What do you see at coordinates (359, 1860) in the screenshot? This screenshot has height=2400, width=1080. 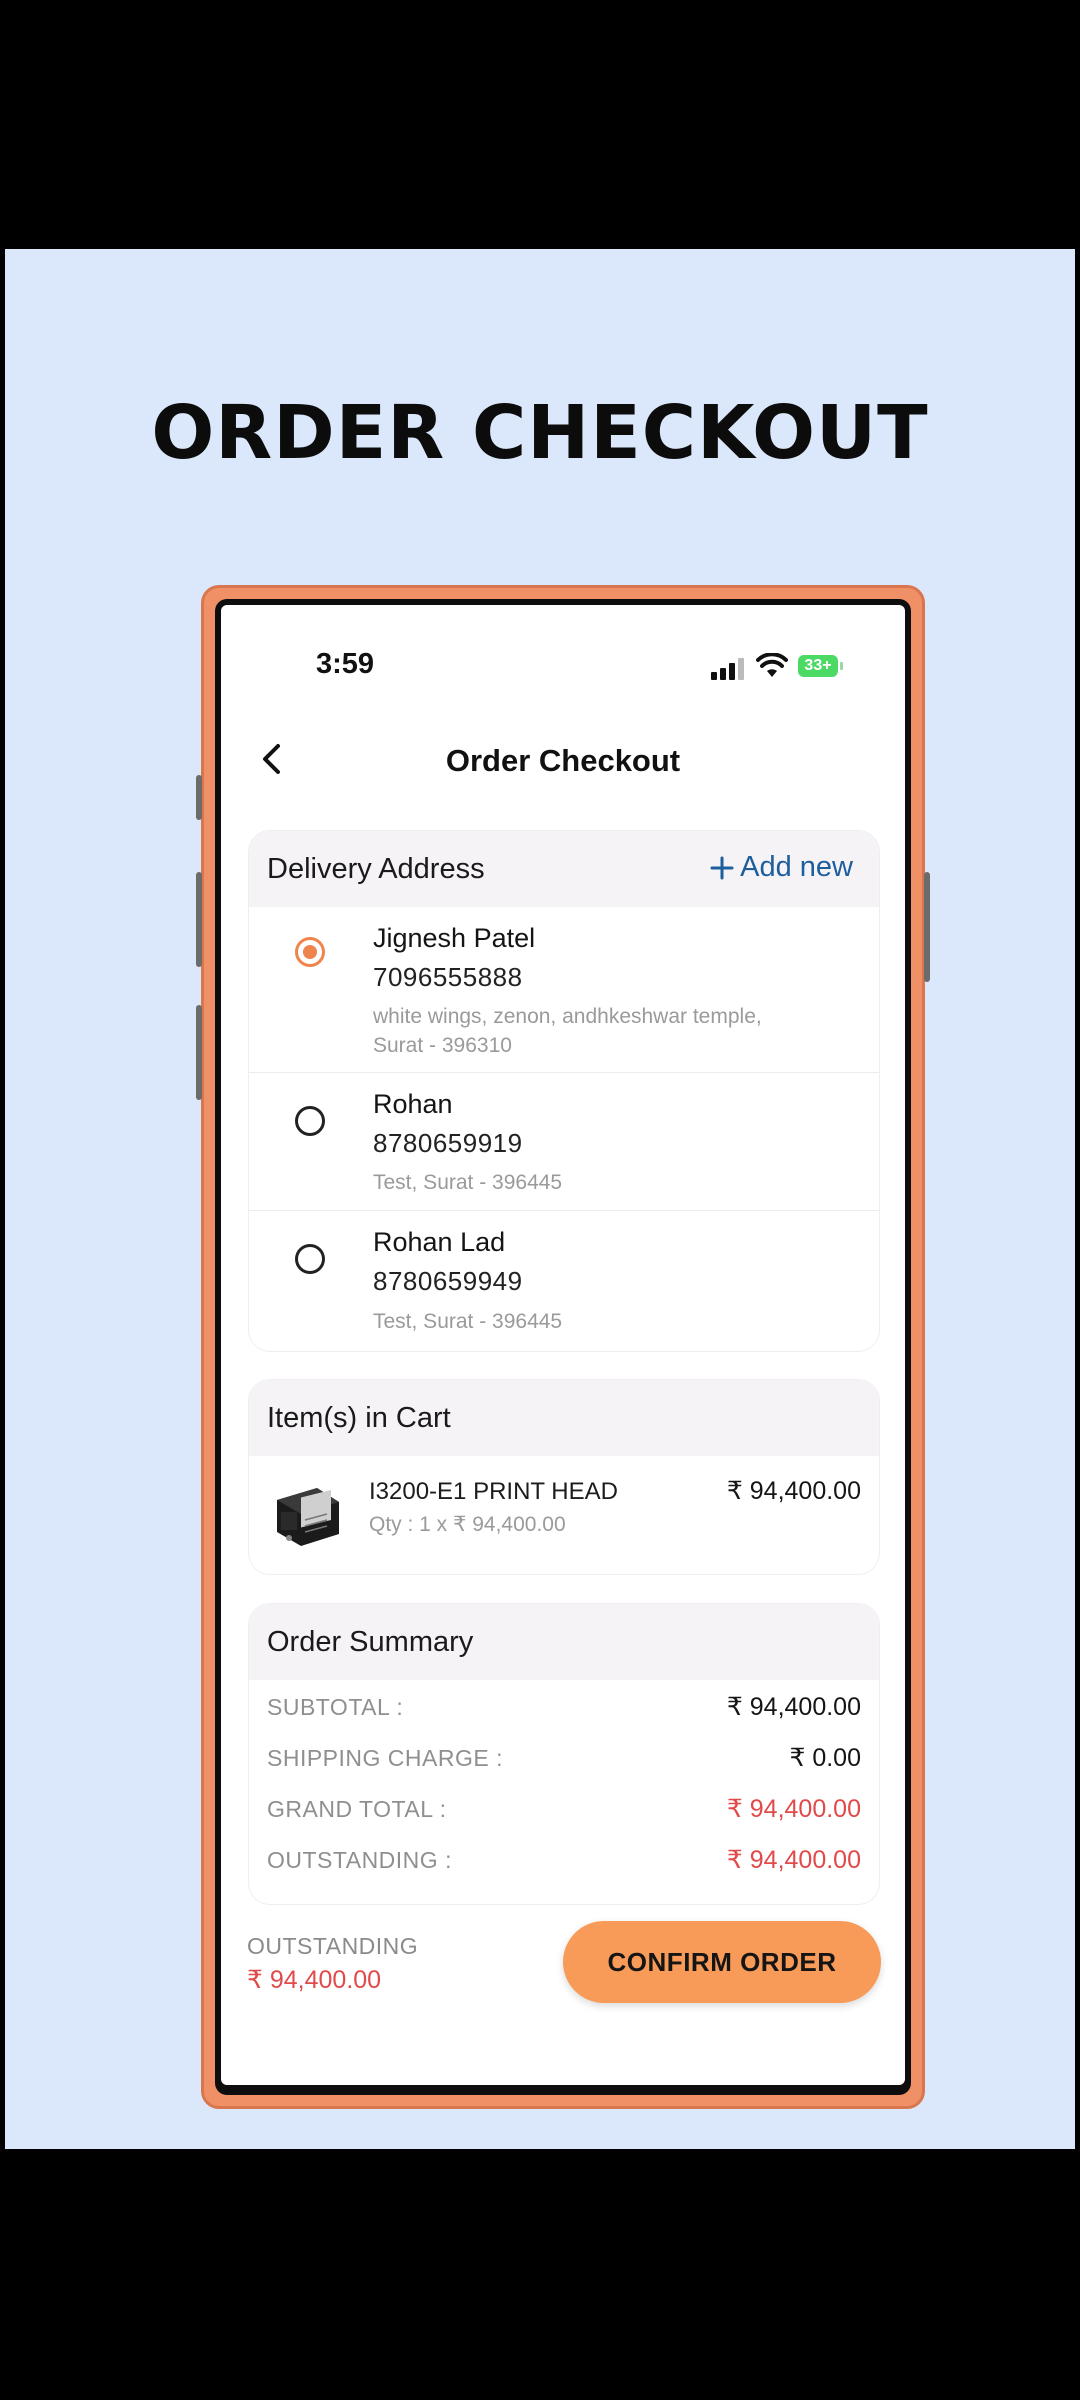 I see `summary-label: OUTSTANDING :` at bounding box center [359, 1860].